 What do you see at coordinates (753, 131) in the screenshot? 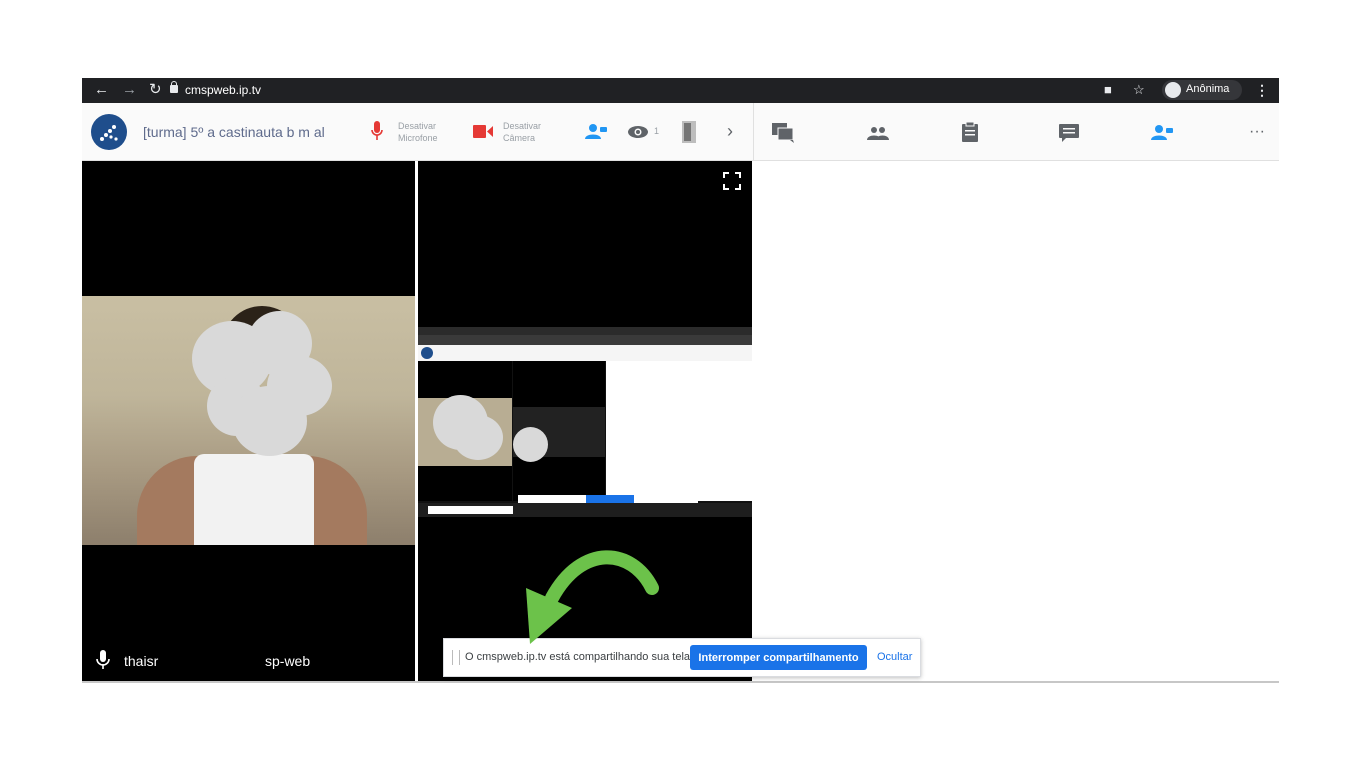
I see `toolbar-divider` at bounding box center [753, 131].